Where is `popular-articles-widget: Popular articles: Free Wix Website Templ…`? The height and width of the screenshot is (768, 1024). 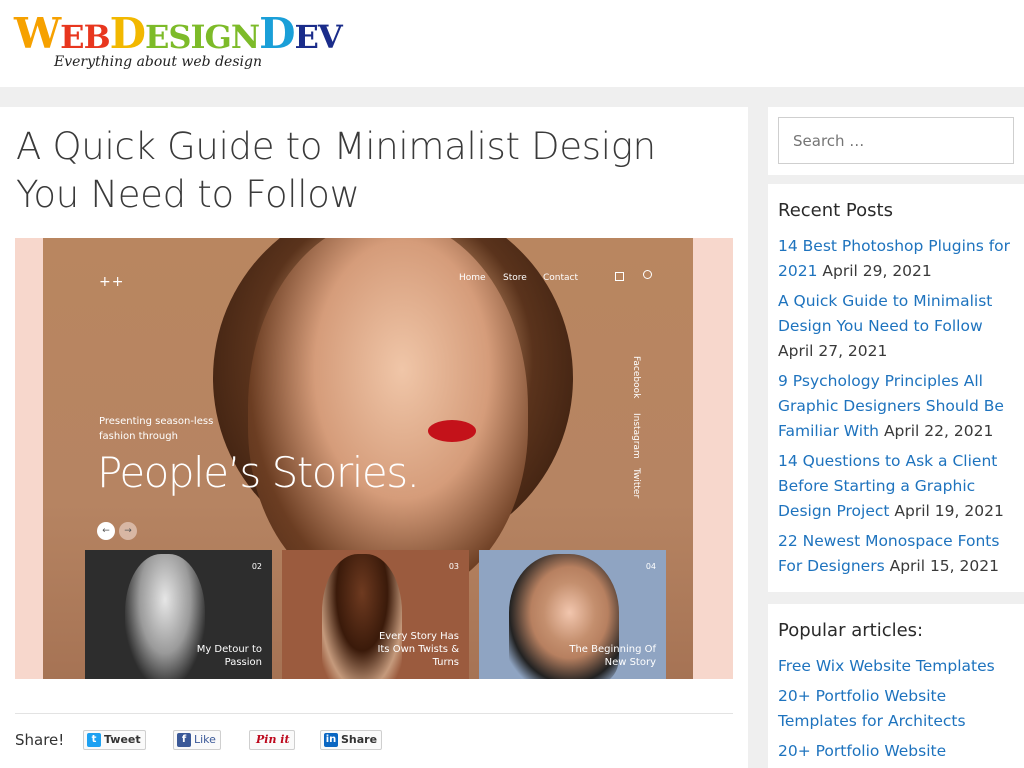 popular-articles-widget: Popular articles: Free Wix Website Templ… is located at coordinates (896, 686).